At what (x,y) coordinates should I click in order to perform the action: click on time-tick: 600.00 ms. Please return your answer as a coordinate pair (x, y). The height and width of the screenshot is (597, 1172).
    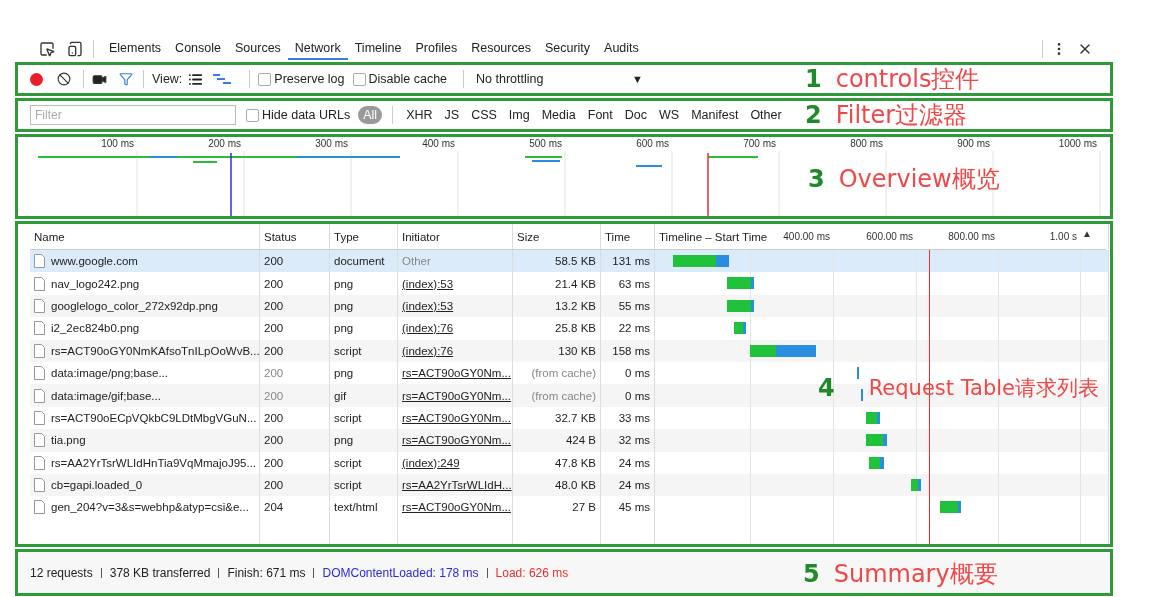
    Looking at the image, I should click on (889, 236).